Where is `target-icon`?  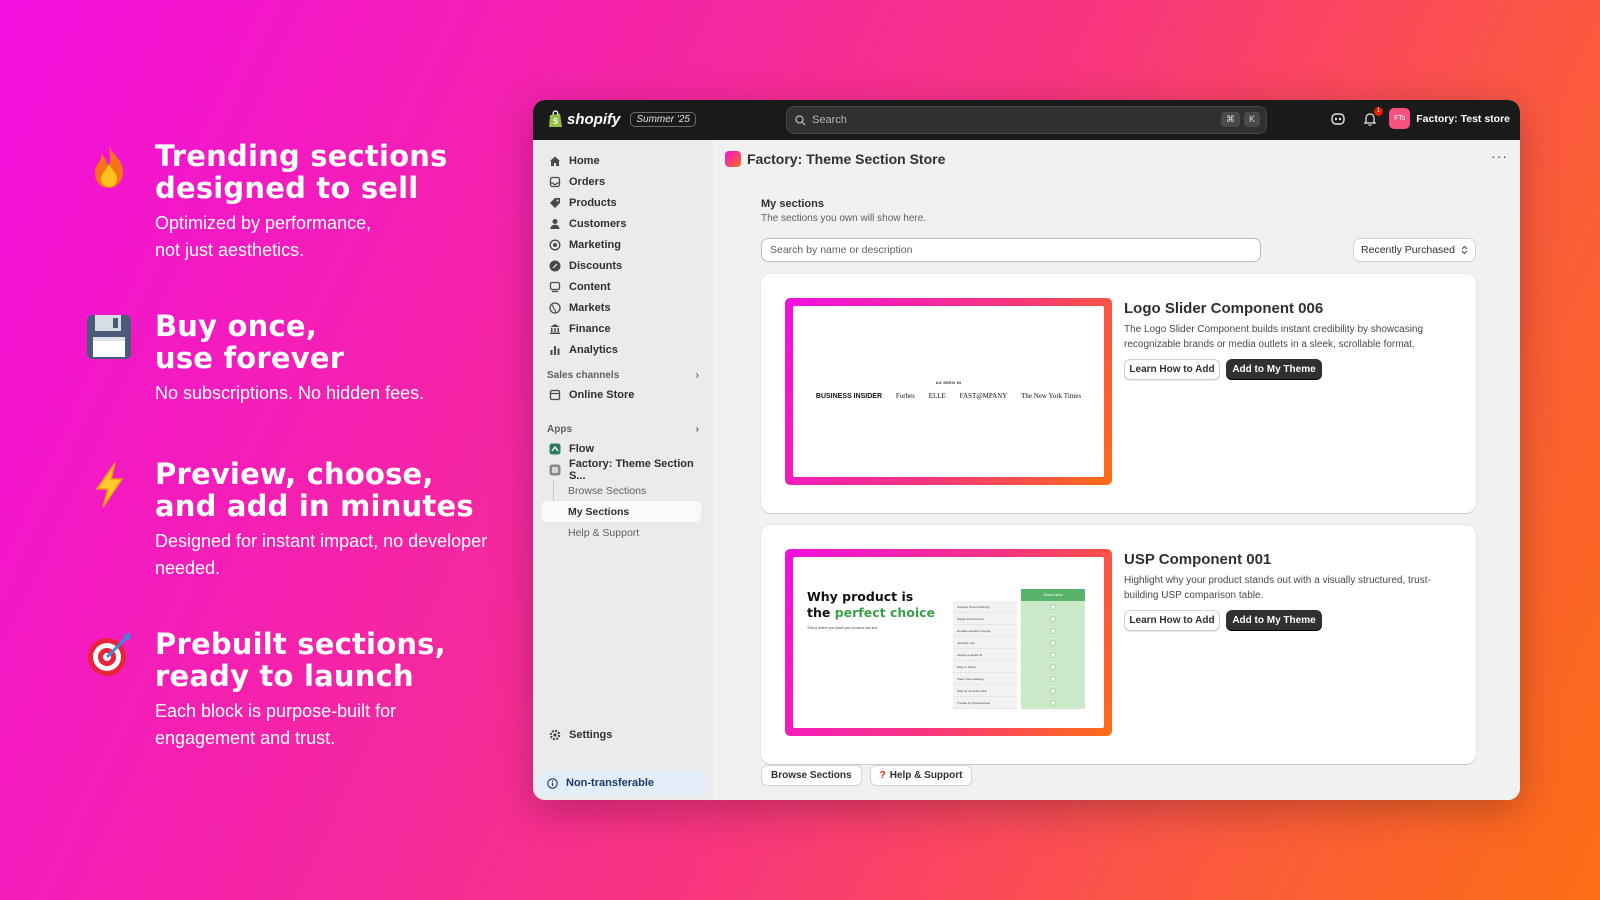
target-icon is located at coordinates (109, 655).